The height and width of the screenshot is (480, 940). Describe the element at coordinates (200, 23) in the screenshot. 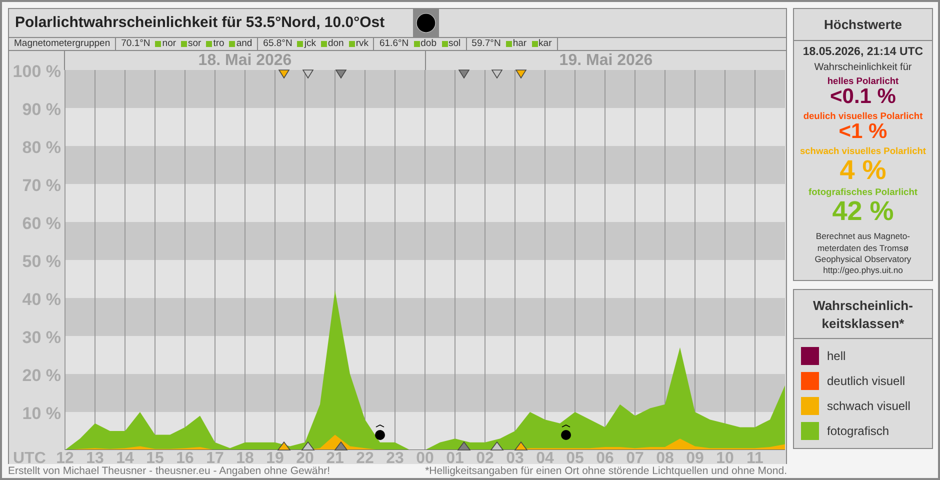

I see `chart-title: Polarlichtwahrscheinlichkeit für 53.5°Nord, 10.0°Ost` at that location.